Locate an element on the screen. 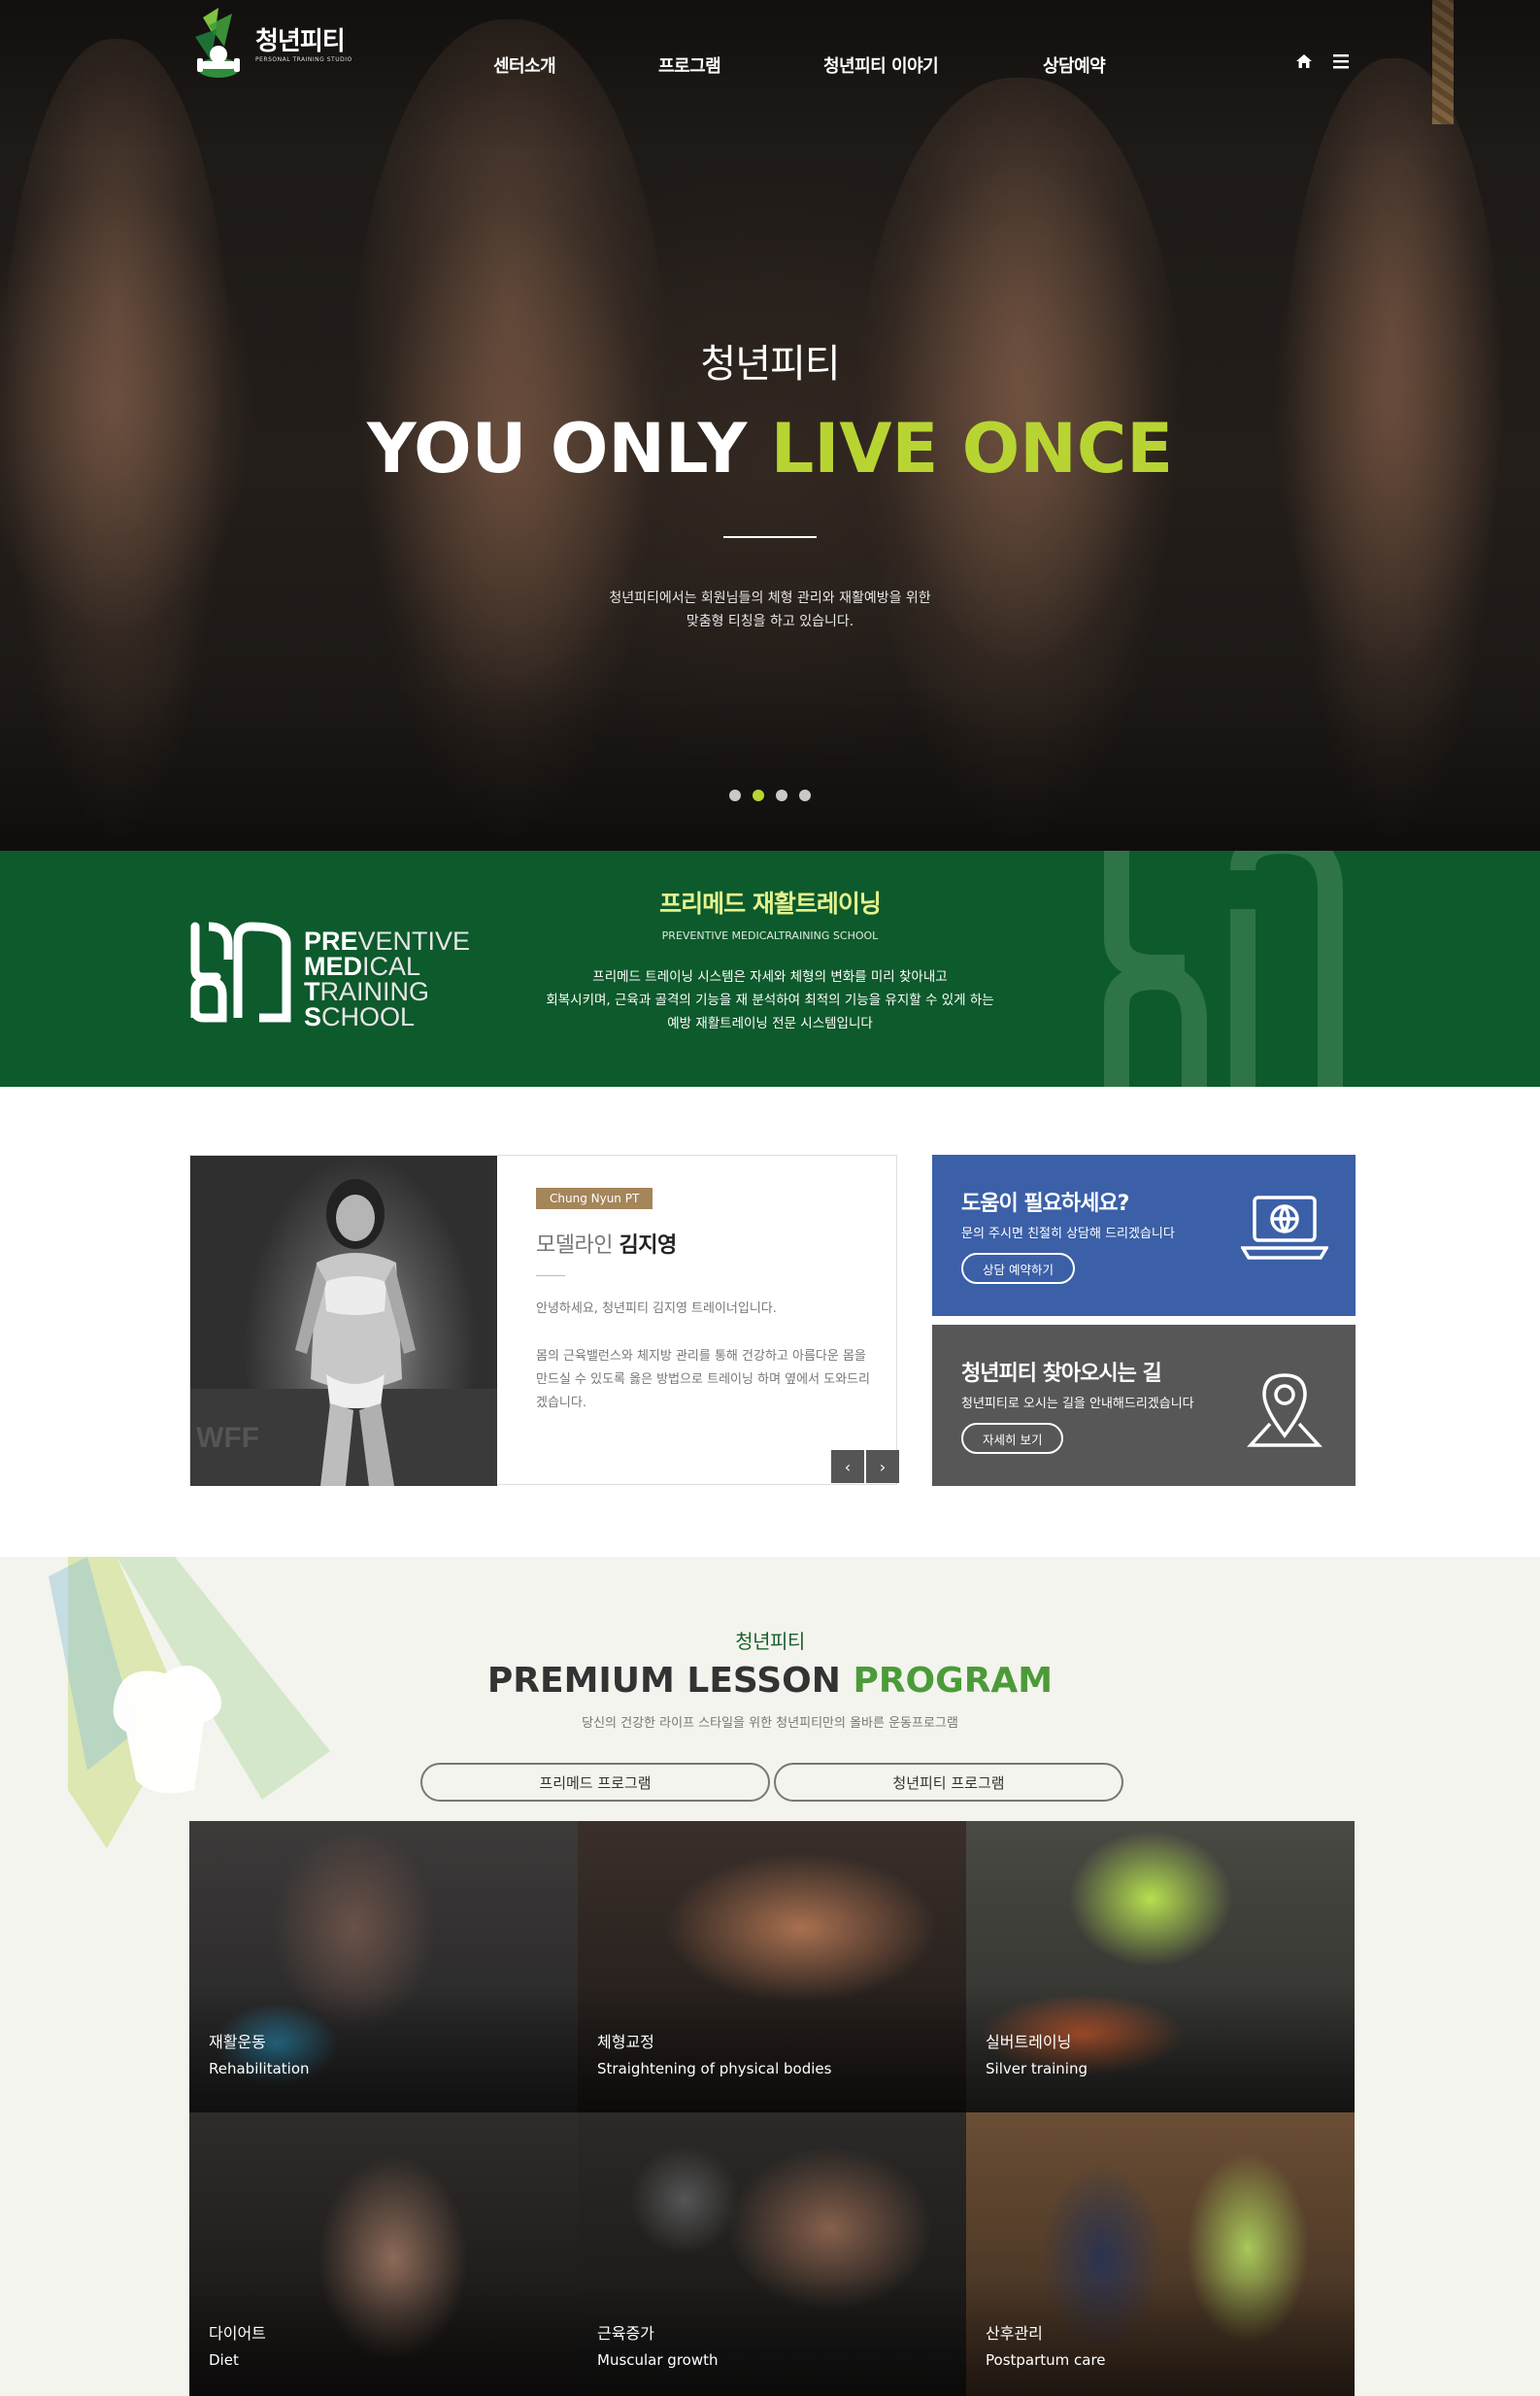 This screenshot has height=2396, width=1540. program-tile-posture: 체형교정 Straightening of physical bodies is located at coordinates (772, 1966).